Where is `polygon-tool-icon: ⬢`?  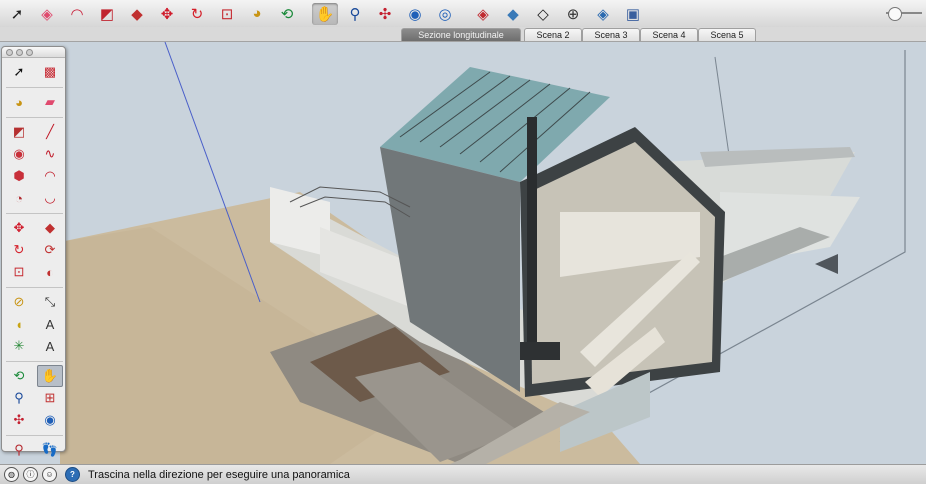 polygon-tool-icon: ⬢ is located at coordinates (19, 176).